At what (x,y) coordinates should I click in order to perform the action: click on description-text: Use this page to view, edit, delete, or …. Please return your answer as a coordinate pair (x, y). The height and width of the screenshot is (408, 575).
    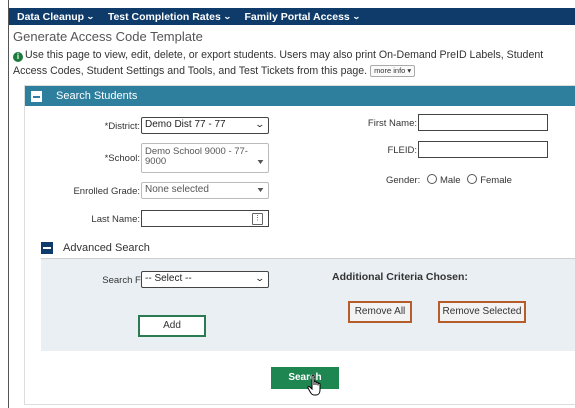
    Looking at the image, I should click on (278, 63).